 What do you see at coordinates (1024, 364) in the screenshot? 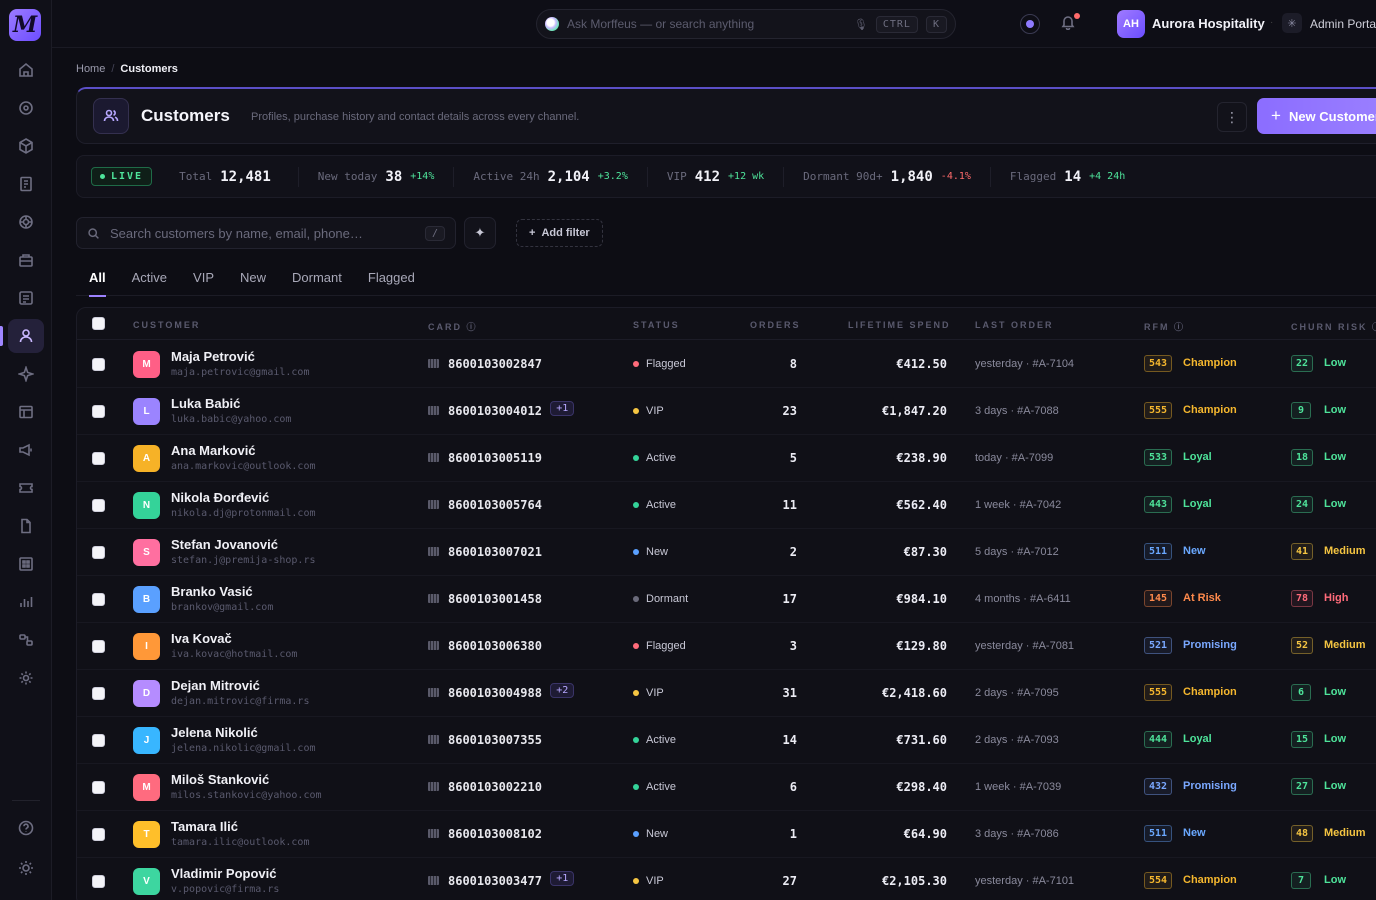
I see `last-order: yesterday · #A-7104` at bounding box center [1024, 364].